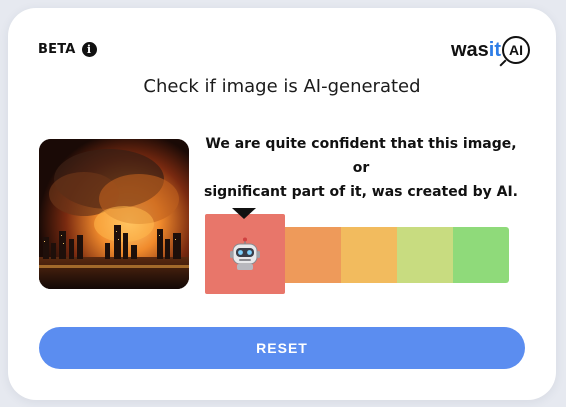 Image resolution: width=566 pixels, height=407 pixels. What do you see at coordinates (494, 49) in the screenshot?
I see `logo-it: it` at bounding box center [494, 49].